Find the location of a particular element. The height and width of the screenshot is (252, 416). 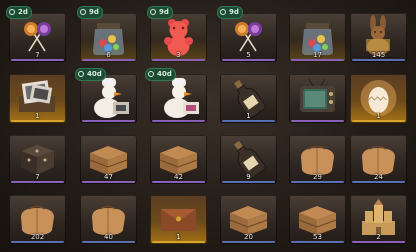

inventory-slot: 20 is located at coordinates (248, 219).